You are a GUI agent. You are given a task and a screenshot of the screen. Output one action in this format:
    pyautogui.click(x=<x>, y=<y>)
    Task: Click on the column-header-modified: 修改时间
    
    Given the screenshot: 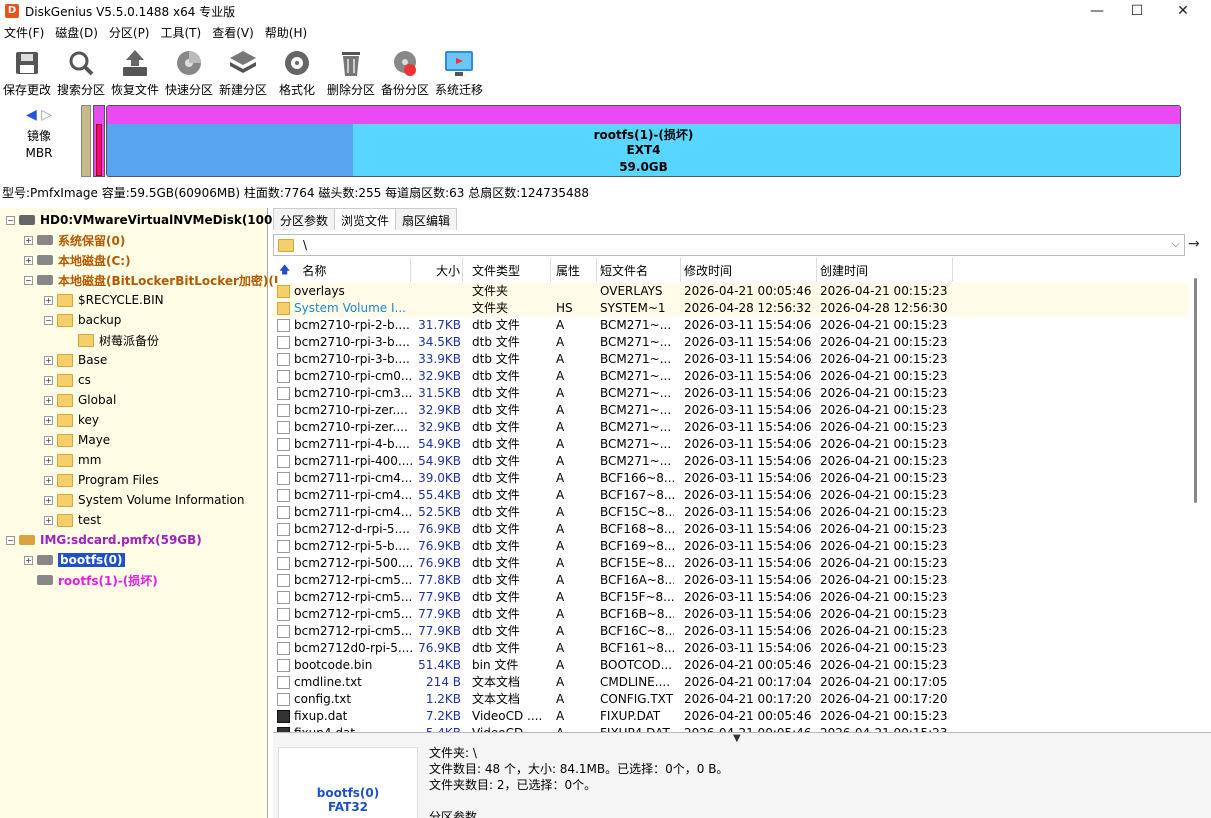 What is the action you would take?
    pyautogui.click(x=749, y=270)
    